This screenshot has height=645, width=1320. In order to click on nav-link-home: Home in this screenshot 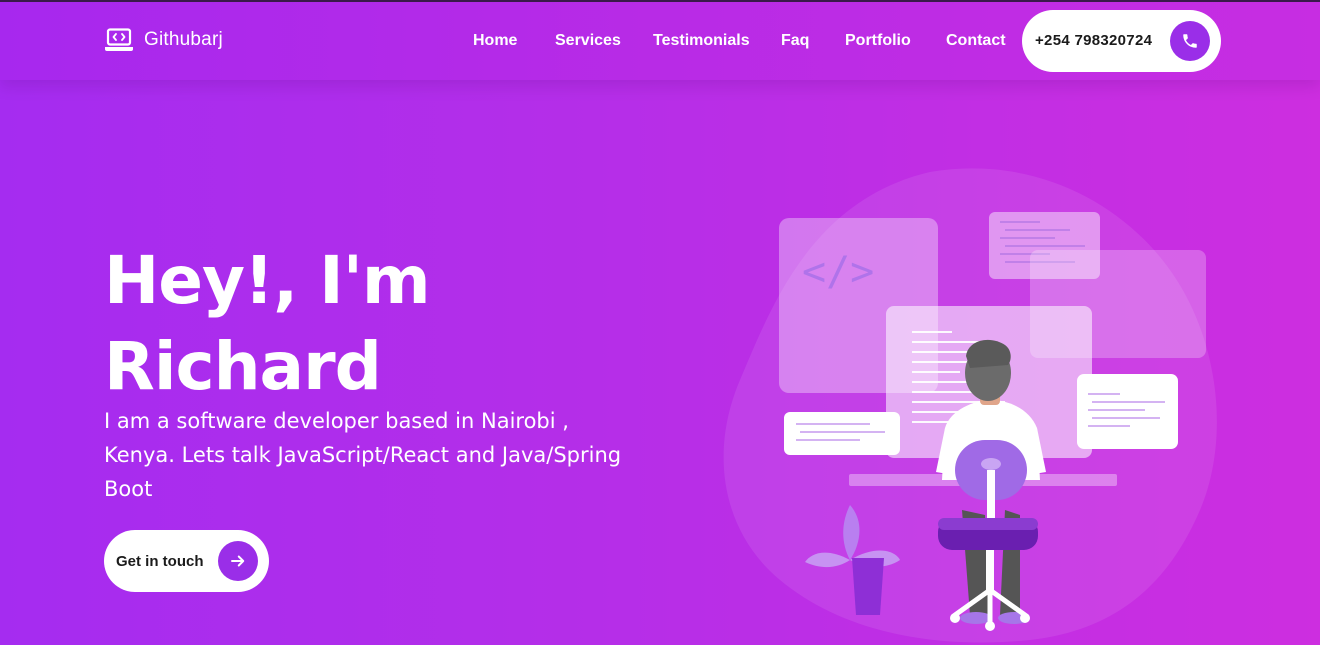, I will do `click(495, 41)`.